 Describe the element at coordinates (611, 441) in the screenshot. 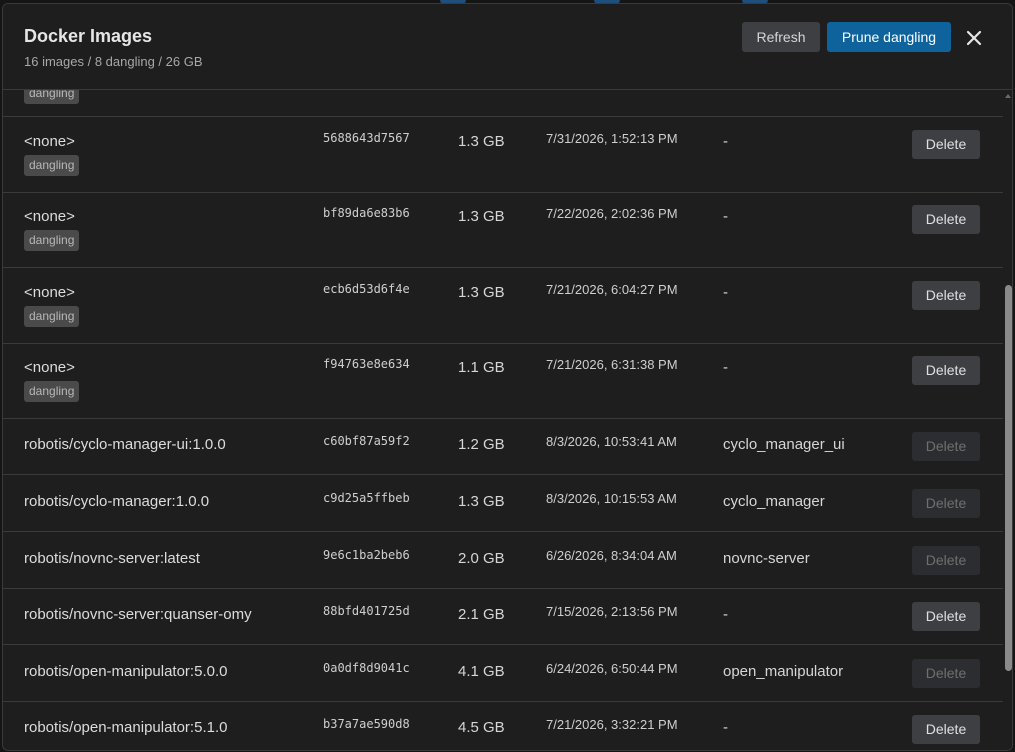

I see `image-created: 8/3/2026, 10:53:41 AM` at that location.